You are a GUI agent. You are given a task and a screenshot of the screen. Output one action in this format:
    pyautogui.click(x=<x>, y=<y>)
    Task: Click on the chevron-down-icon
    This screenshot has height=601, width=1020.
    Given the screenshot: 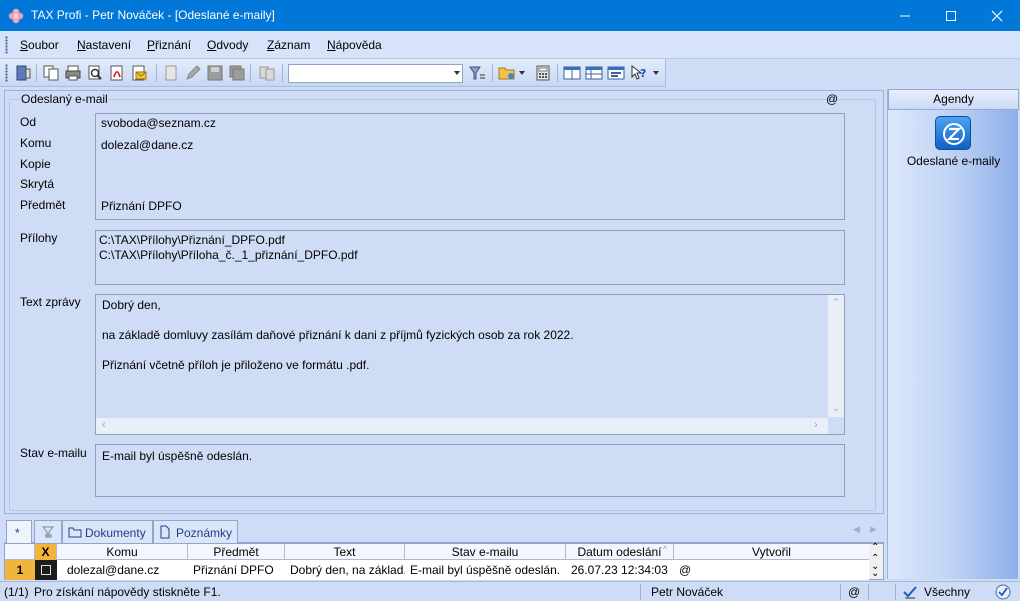 What is the action you would take?
    pyautogui.click(x=457, y=73)
    